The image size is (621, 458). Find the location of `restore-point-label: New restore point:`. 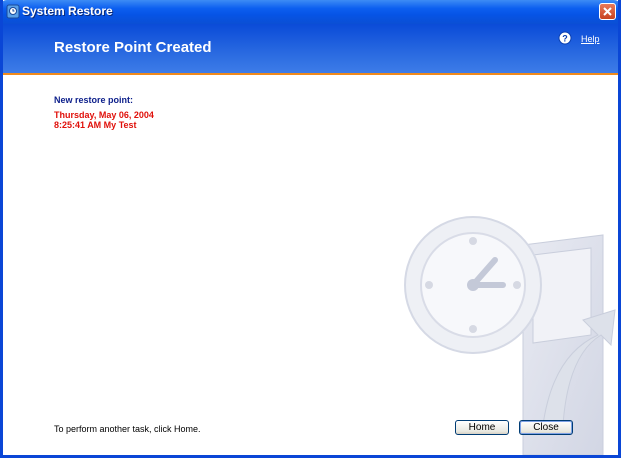

restore-point-label: New restore point: is located at coordinates (94, 100).